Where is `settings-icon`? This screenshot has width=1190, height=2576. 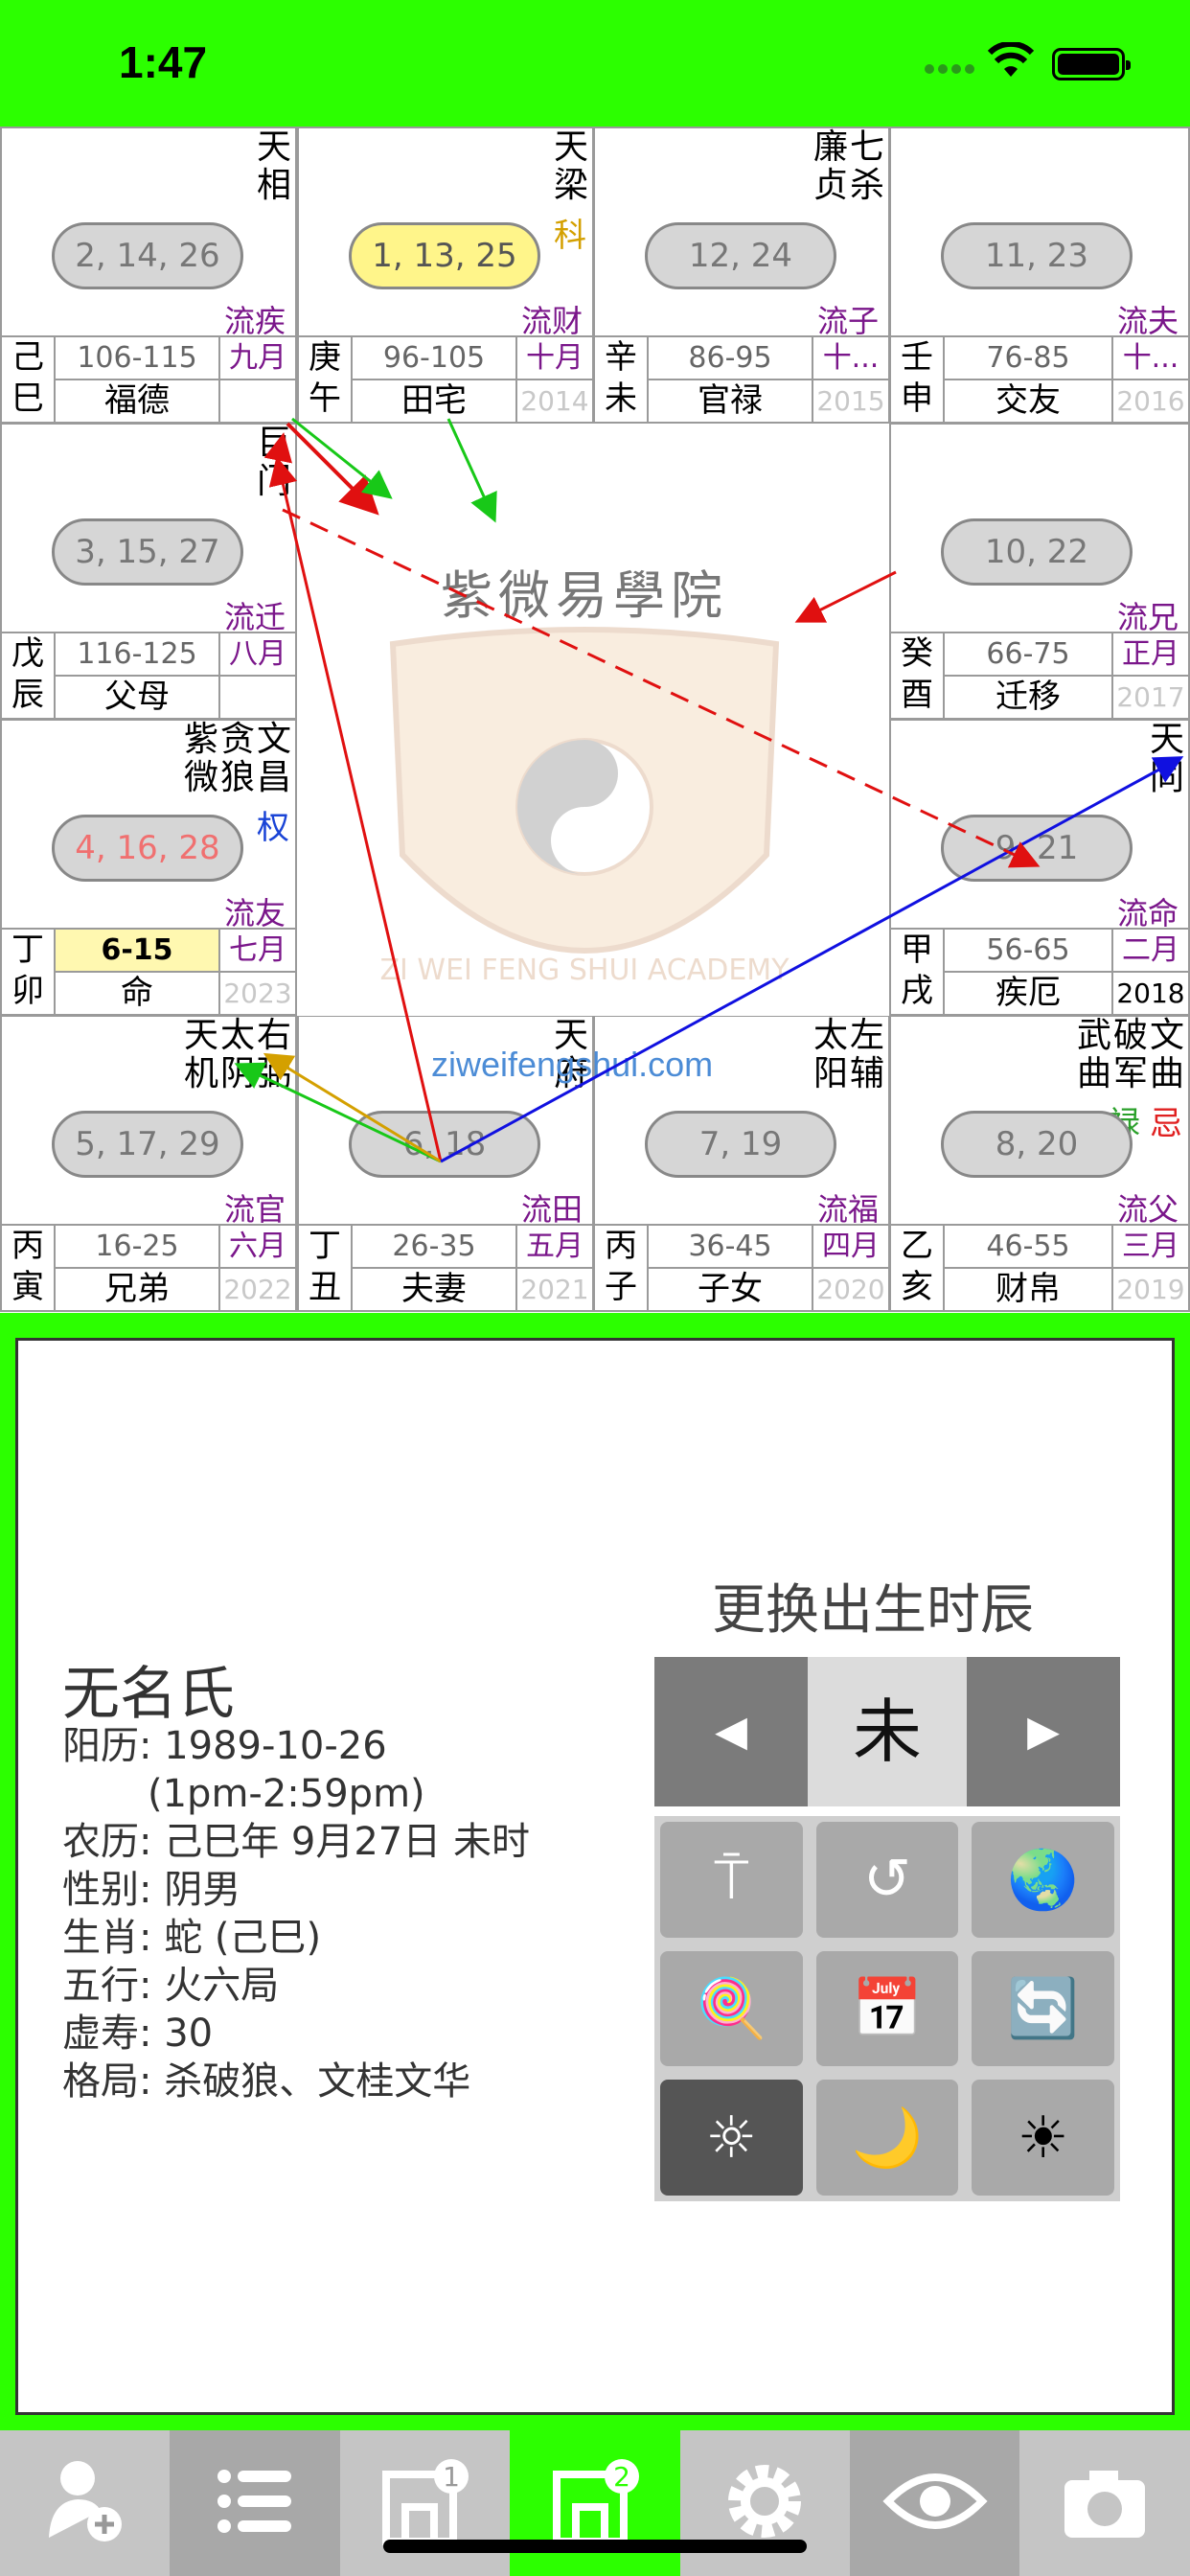 settings-icon is located at coordinates (764, 2503).